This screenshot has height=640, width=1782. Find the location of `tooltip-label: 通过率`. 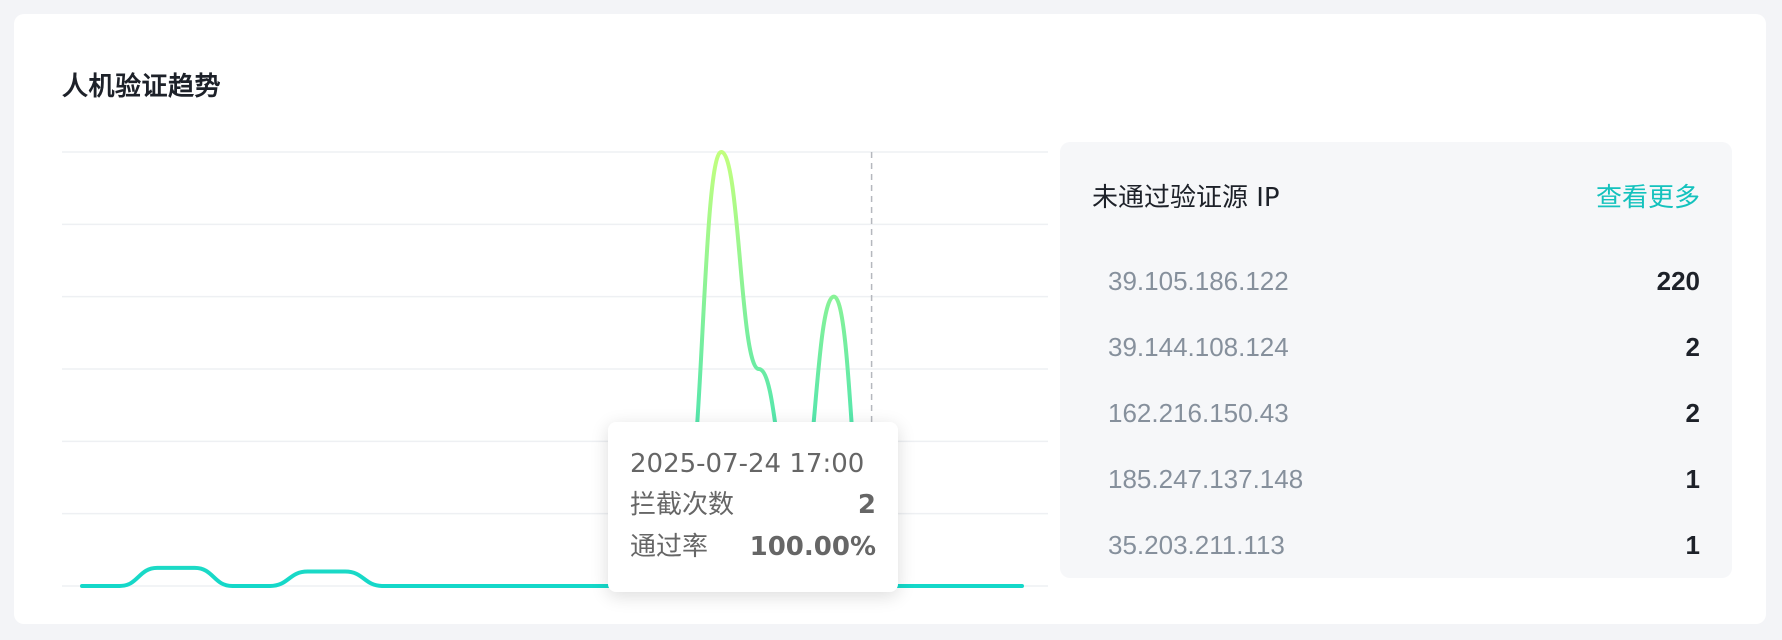

tooltip-label: 通过率 is located at coordinates (669, 547).